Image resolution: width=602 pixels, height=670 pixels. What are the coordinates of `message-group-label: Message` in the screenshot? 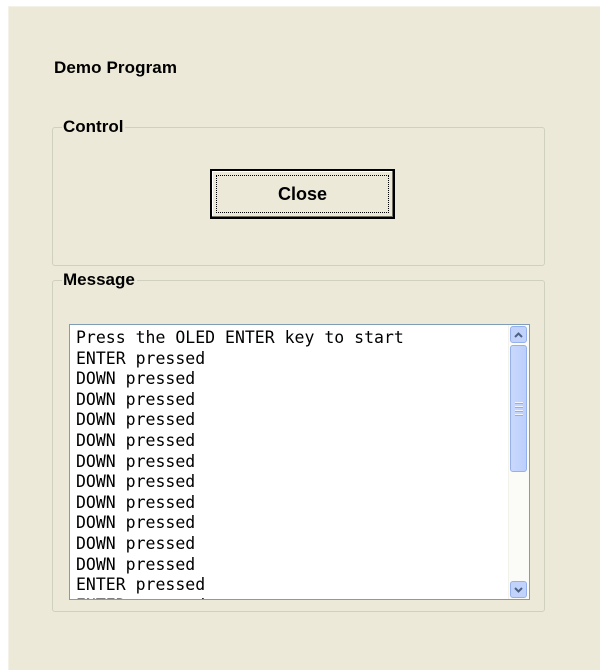 It's located at (99, 279).